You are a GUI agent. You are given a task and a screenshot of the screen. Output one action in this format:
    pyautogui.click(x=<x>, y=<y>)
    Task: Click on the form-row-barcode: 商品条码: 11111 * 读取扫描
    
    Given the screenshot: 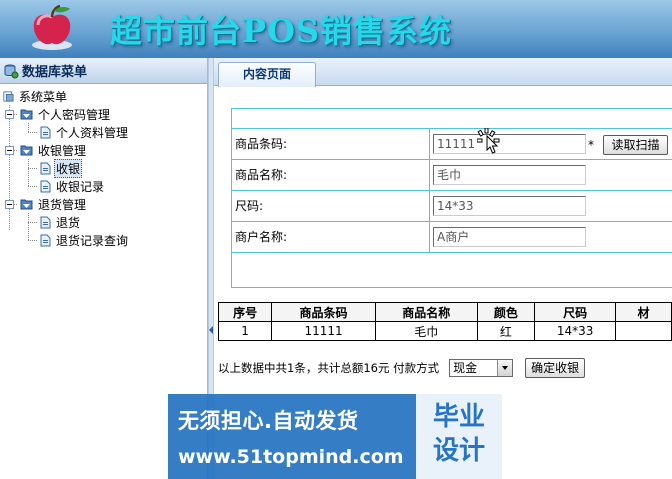 What is the action you would take?
    pyautogui.click(x=452, y=144)
    